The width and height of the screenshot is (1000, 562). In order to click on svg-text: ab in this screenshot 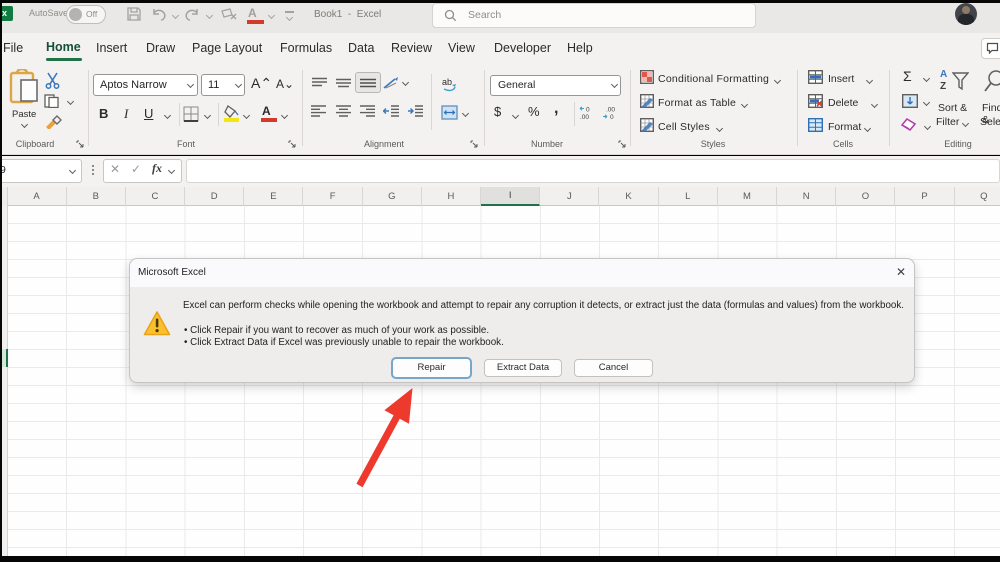, I will do `click(447, 82)`.